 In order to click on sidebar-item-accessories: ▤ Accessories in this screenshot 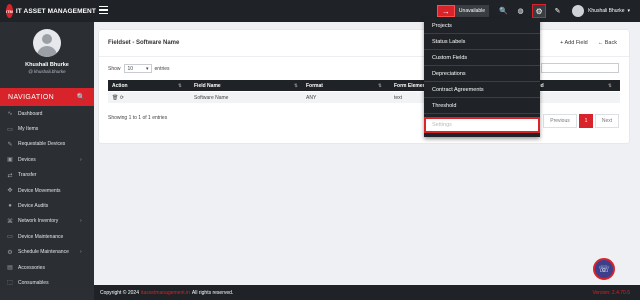, I will do `click(47, 267)`.